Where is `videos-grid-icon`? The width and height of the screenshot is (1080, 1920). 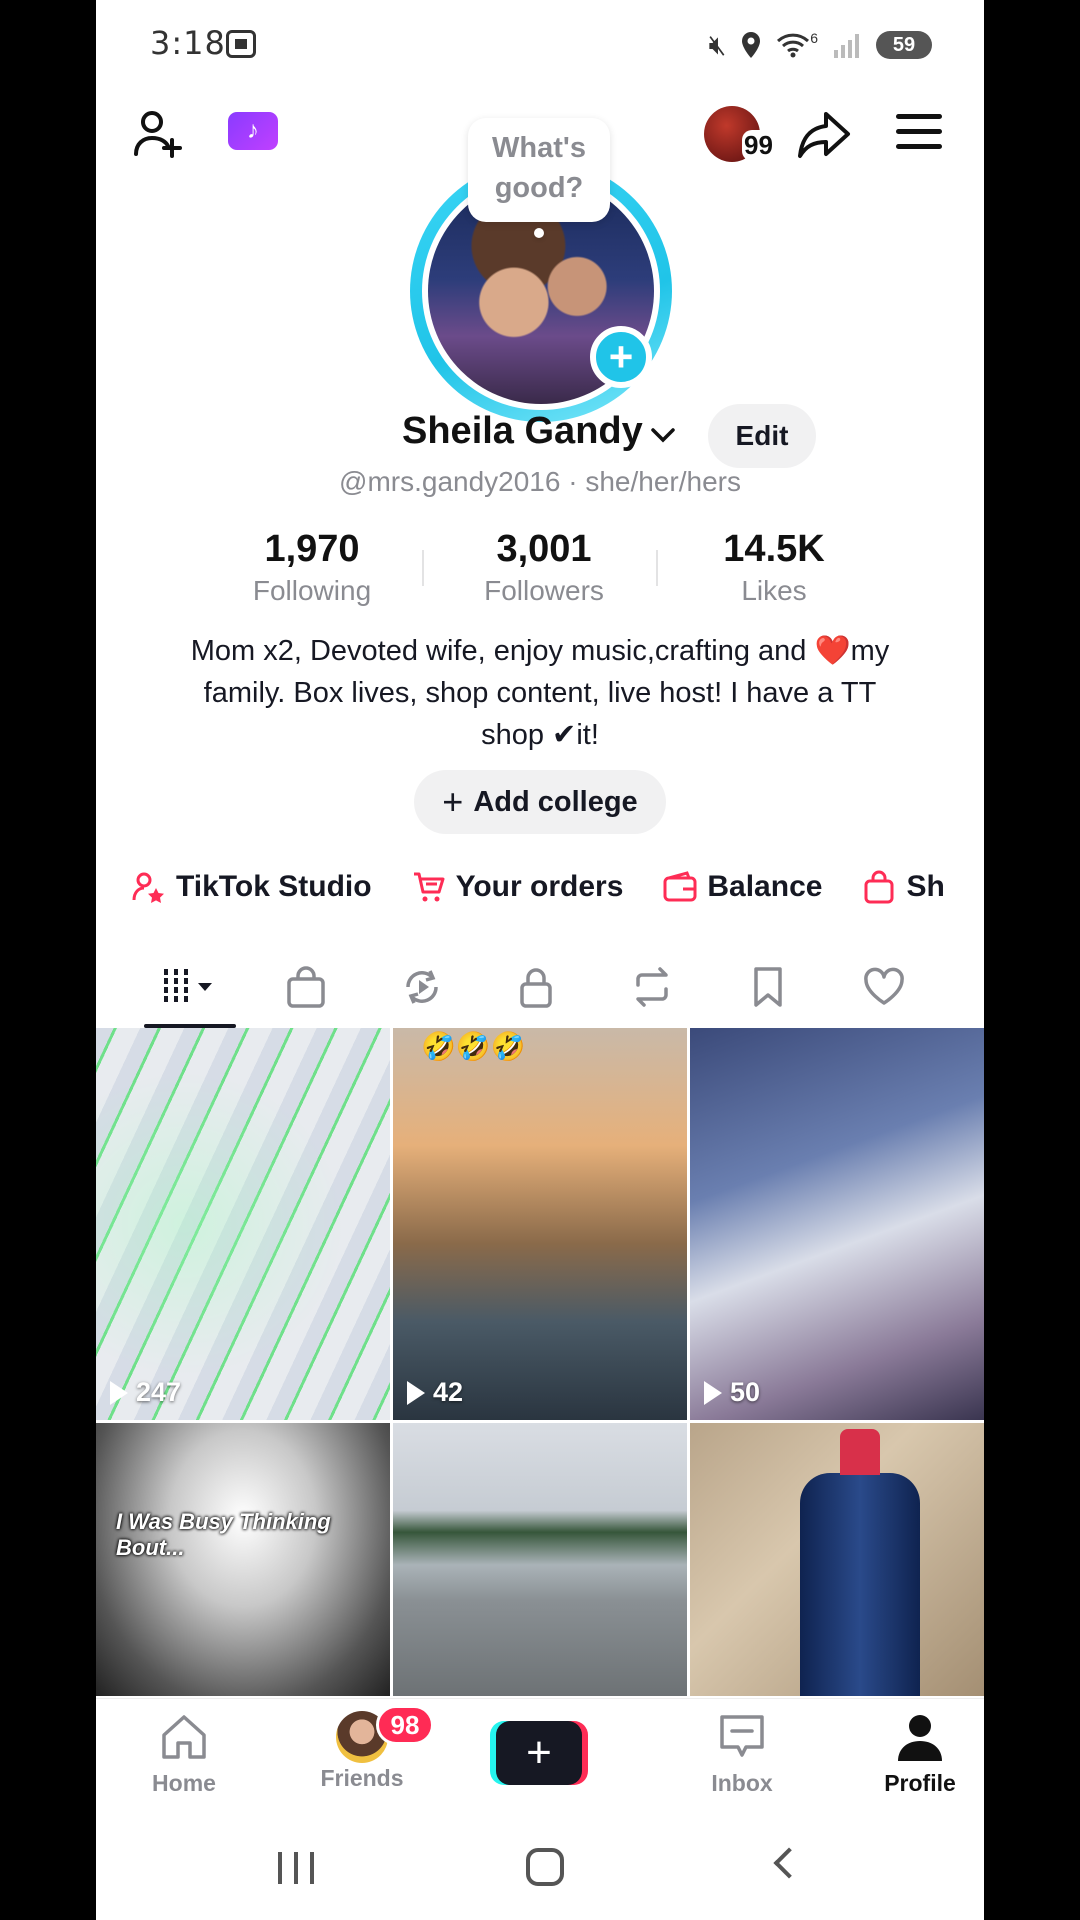 videos-grid-icon is located at coordinates (188, 987).